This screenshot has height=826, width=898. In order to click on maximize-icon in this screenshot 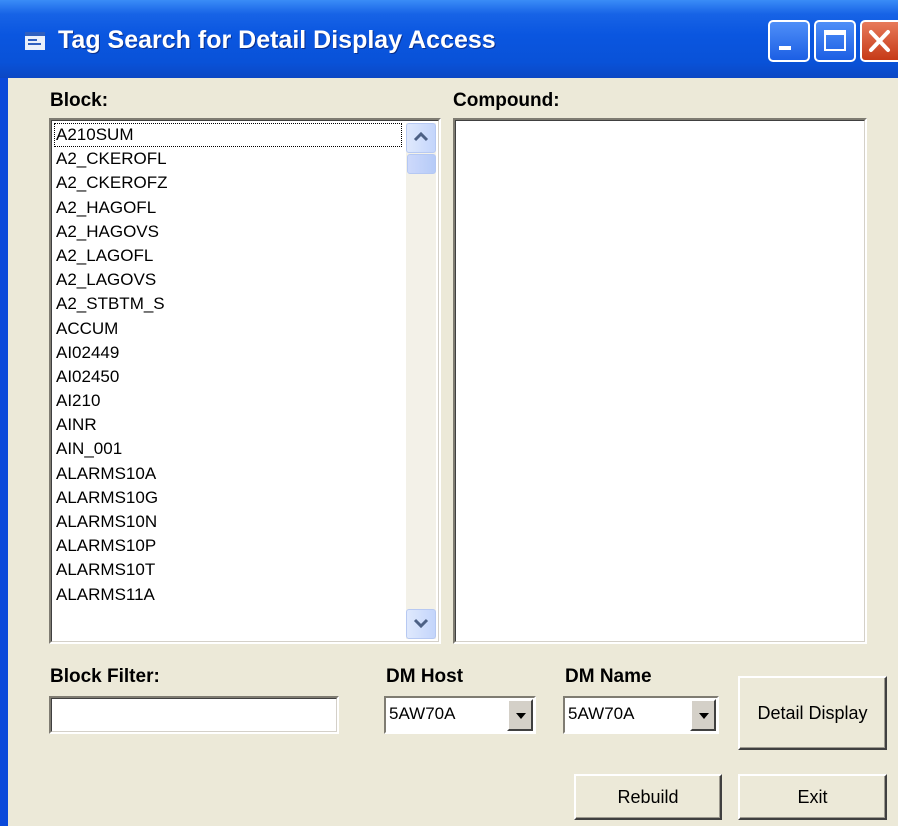, I will do `click(835, 40)`.